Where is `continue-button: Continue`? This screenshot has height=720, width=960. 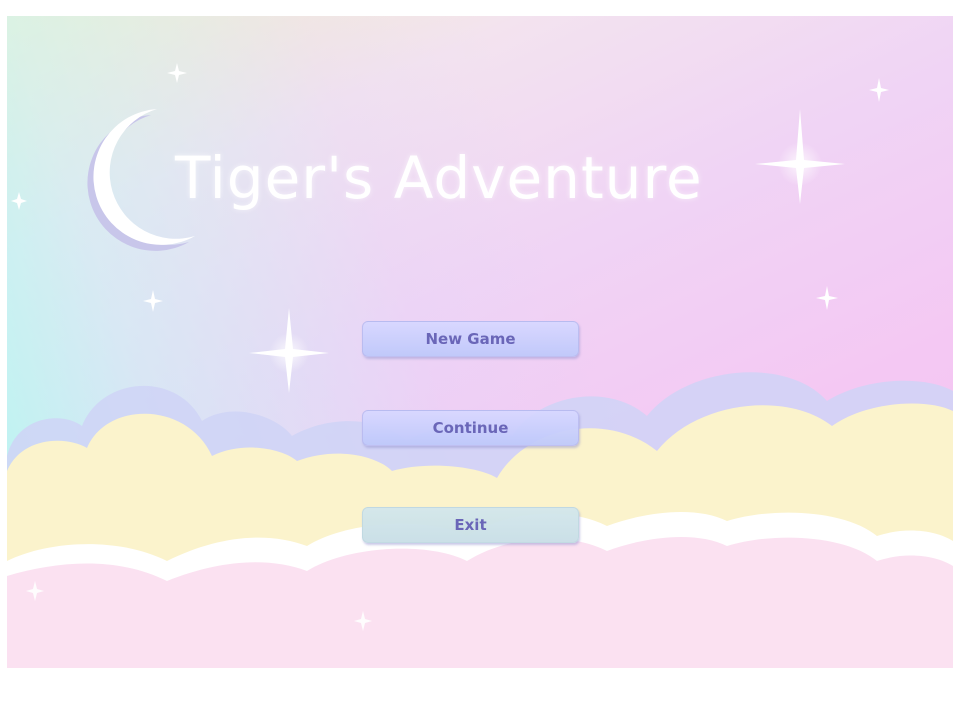
continue-button: Continue is located at coordinates (470, 428).